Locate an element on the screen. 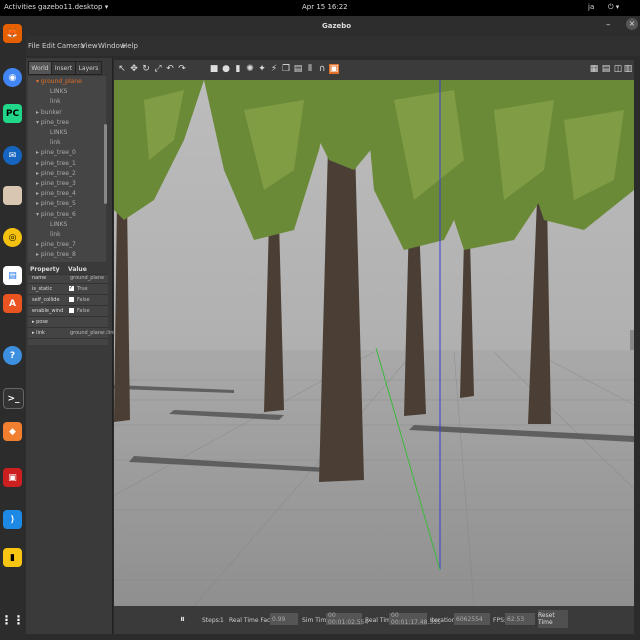  notes-icon: ▮ is located at coordinates (12, 557).